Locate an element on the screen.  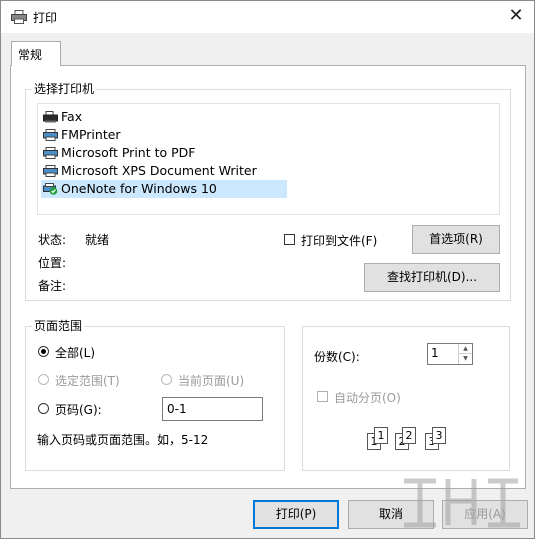
default-printer-icon is located at coordinates (50, 189).